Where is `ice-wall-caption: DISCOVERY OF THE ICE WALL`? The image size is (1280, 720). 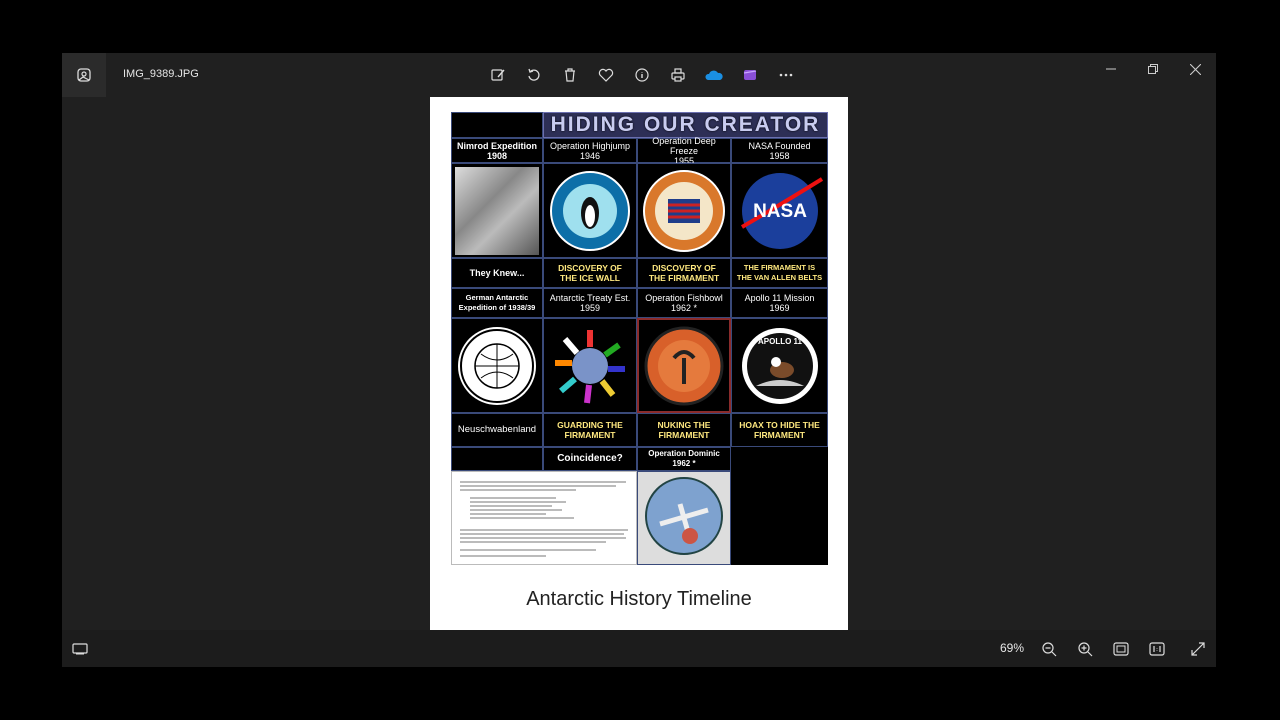
ice-wall-caption: DISCOVERY OF THE ICE WALL is located at coordinates (590, 273).